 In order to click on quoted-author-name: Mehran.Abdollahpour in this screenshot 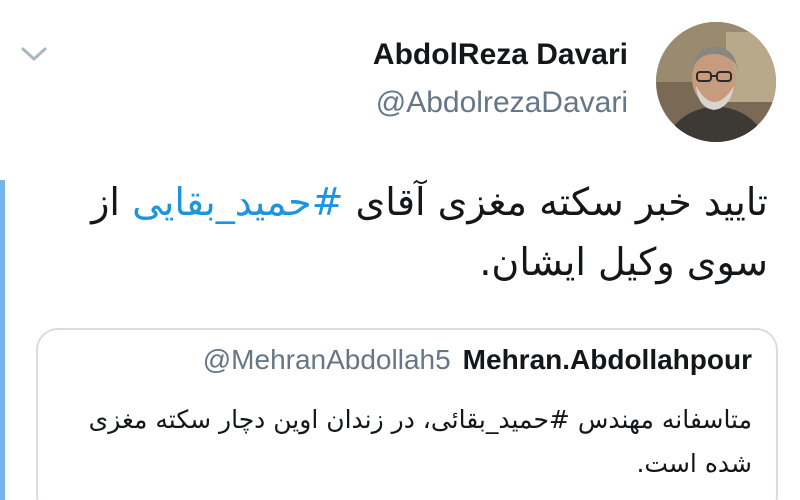, I will do `click(607, 360)`.